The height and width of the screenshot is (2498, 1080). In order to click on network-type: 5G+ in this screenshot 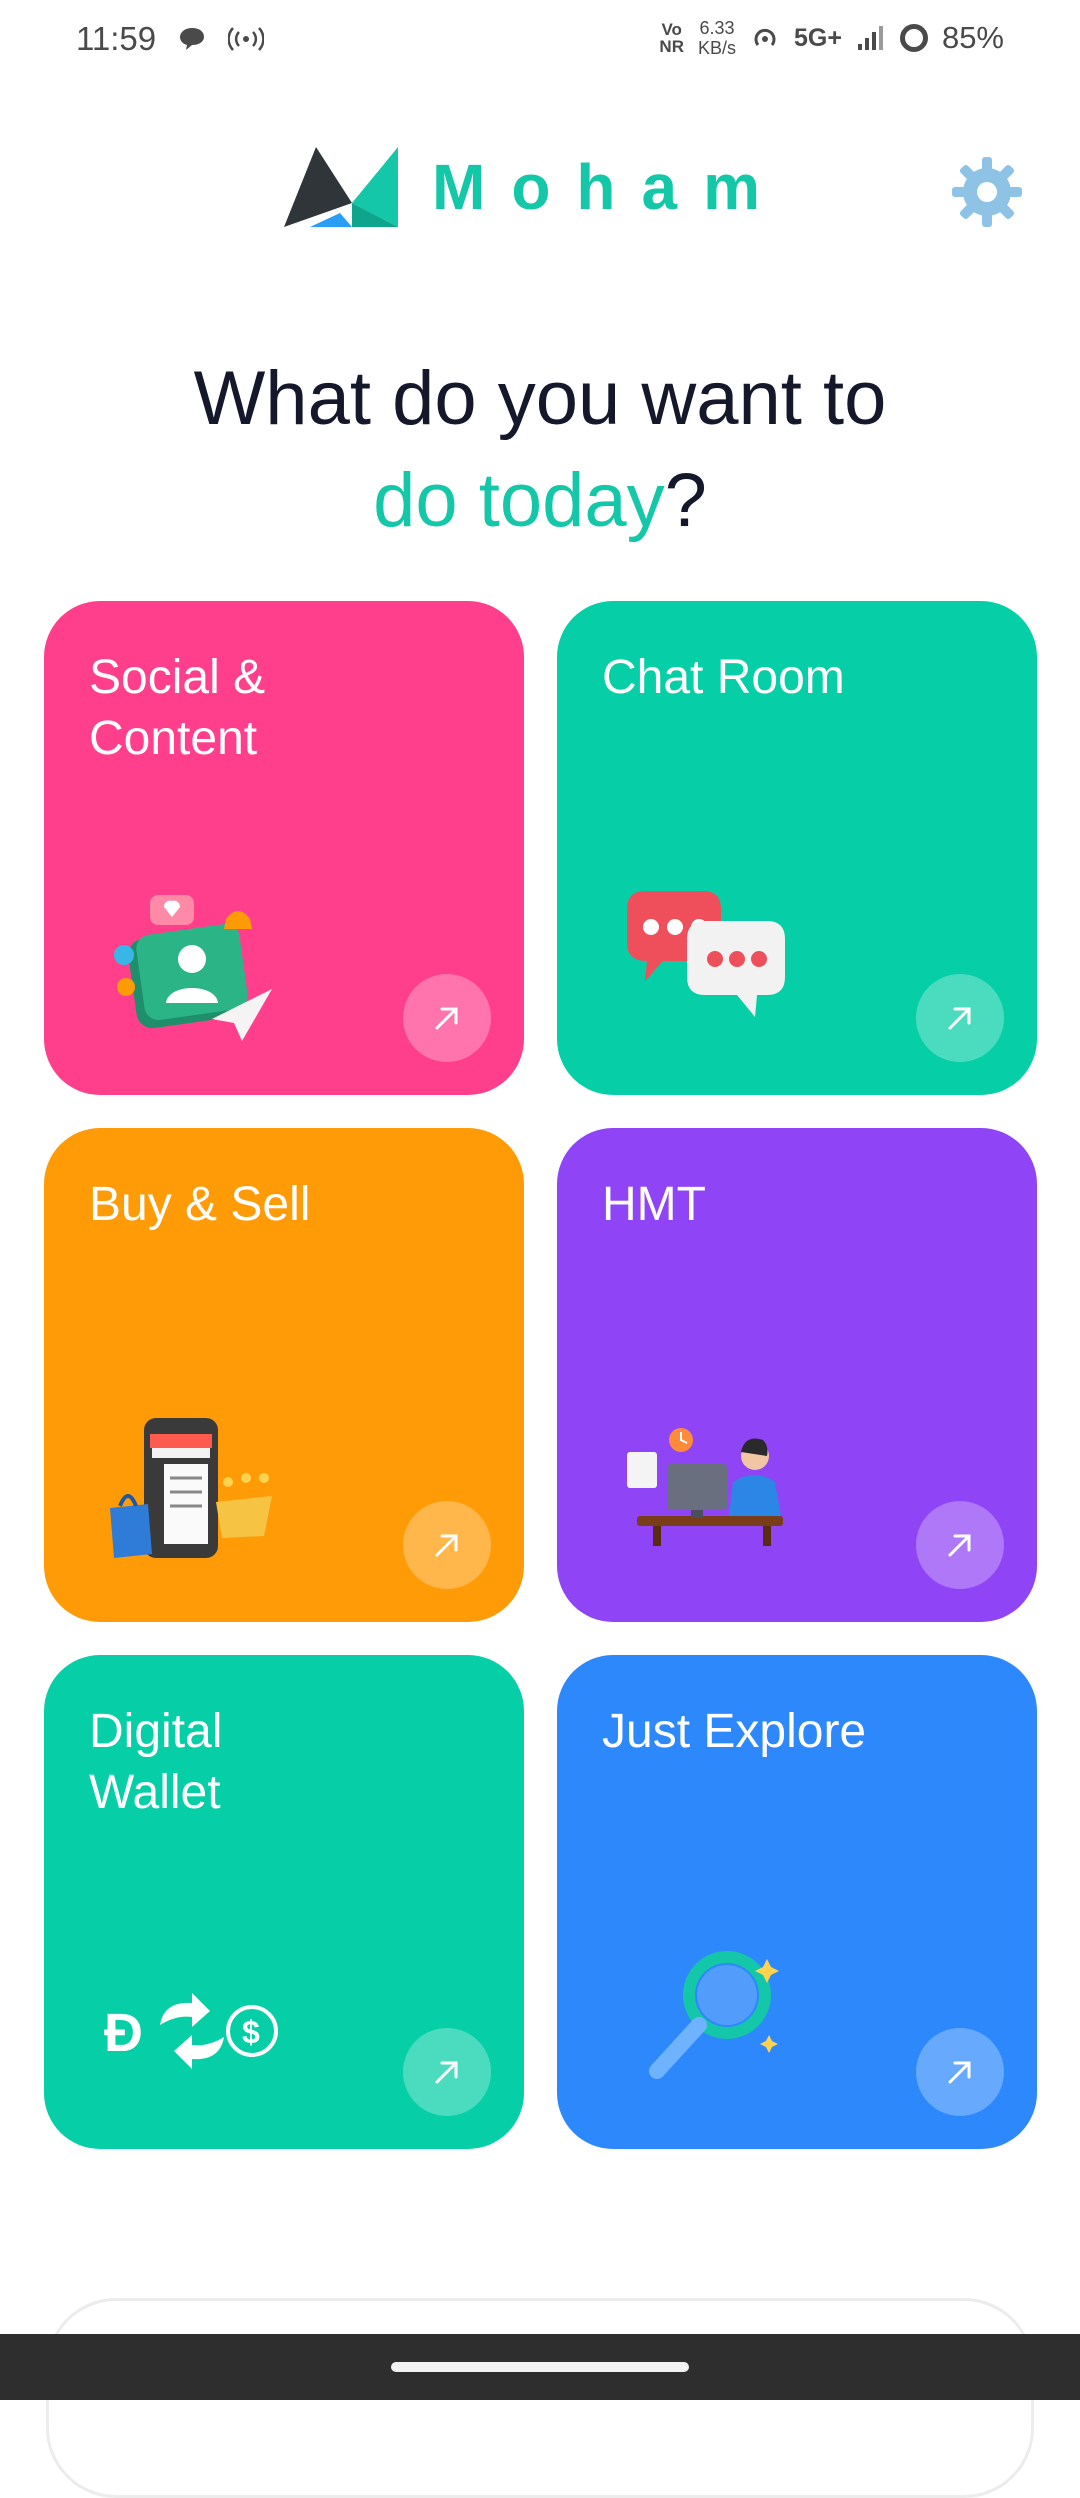, I will do `click(818, 37)`.